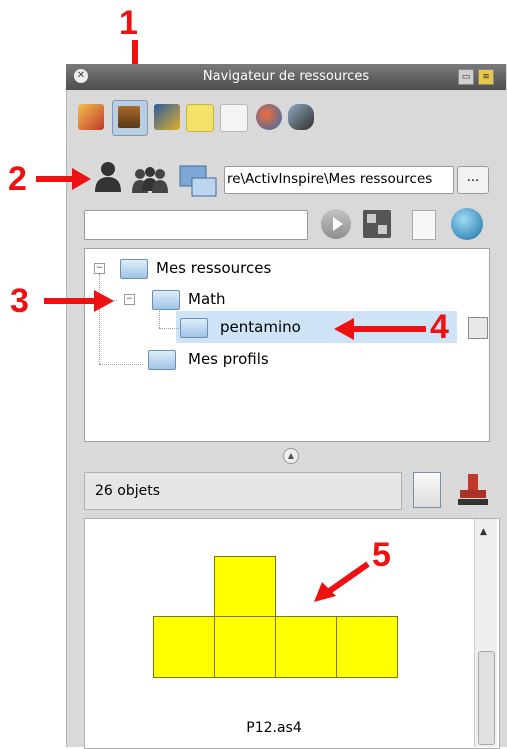 This screenshot has width=507, height=749. Describe the element at coordinates (486, 77) in the screenshot. I see `menu-icon: ≡` at that location.